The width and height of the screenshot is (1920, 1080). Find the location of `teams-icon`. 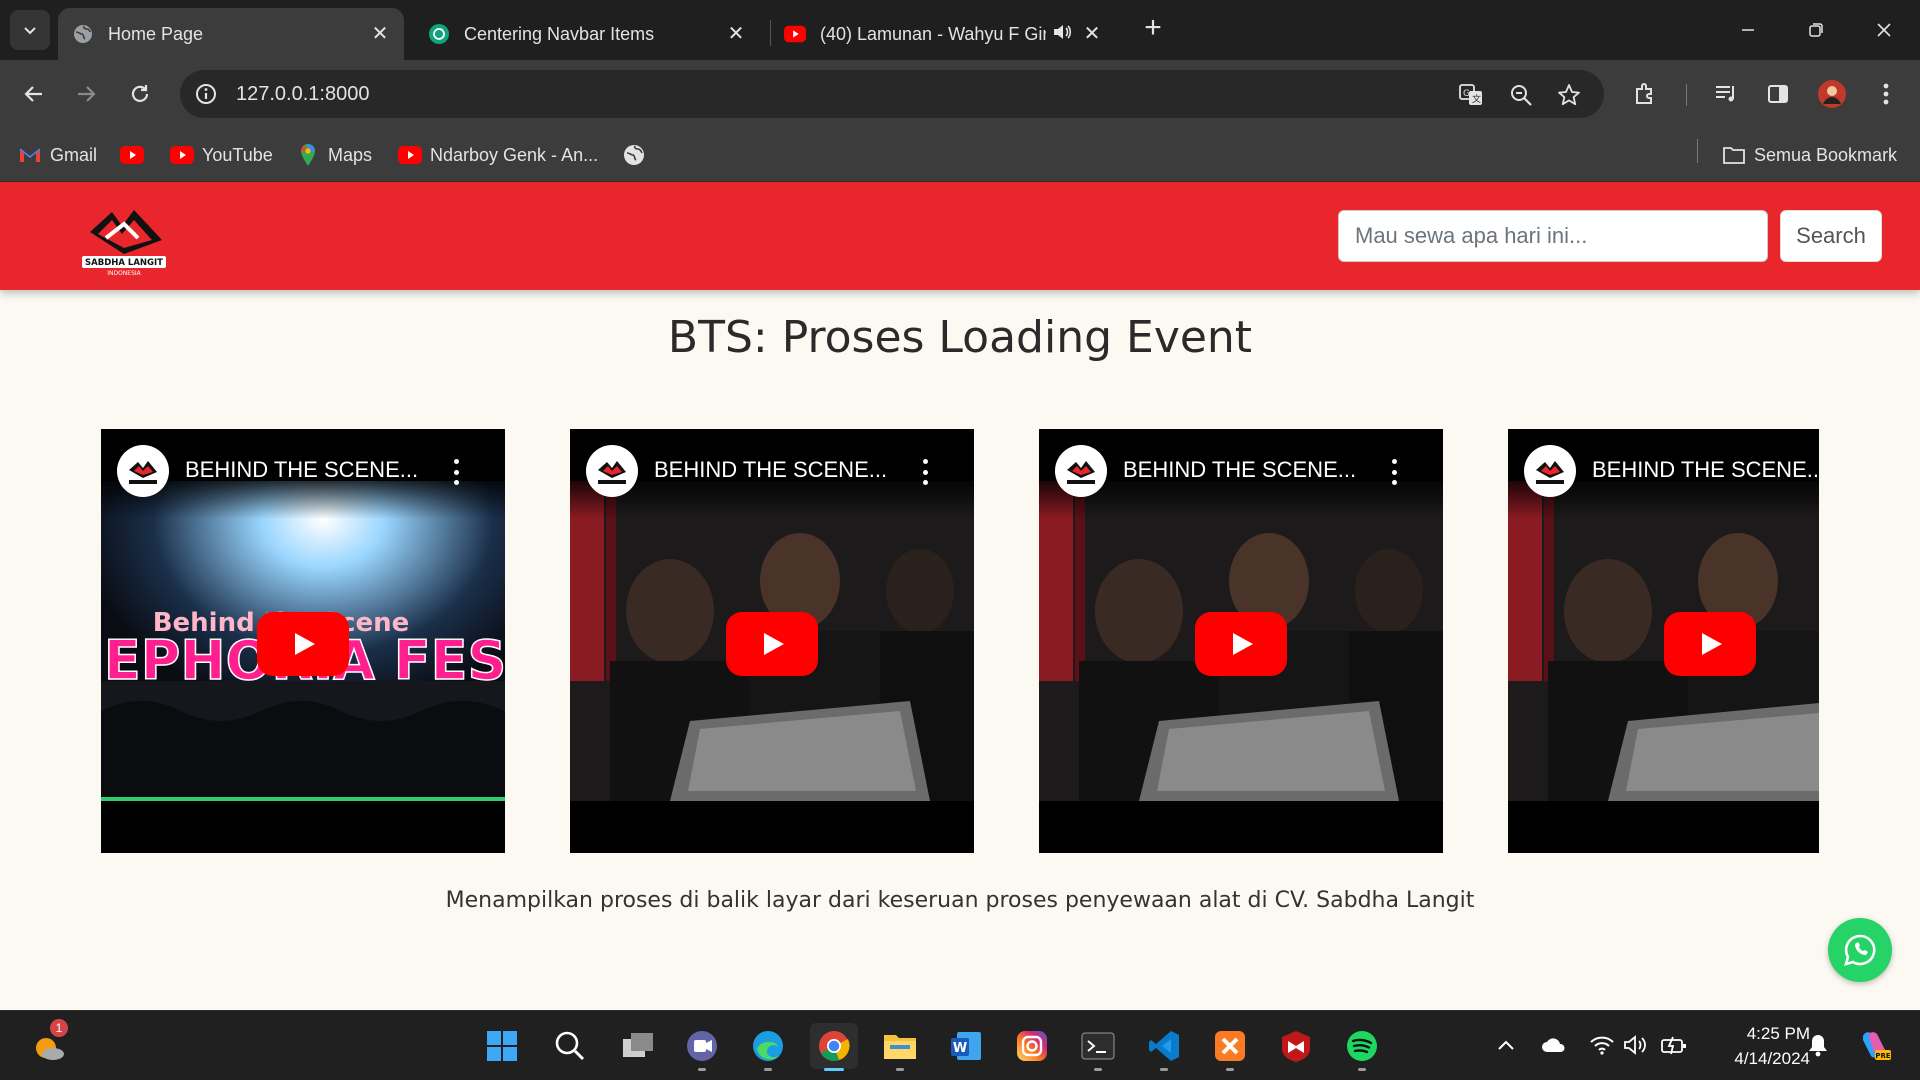

teams-icon is located at coordinates (702, 1047).